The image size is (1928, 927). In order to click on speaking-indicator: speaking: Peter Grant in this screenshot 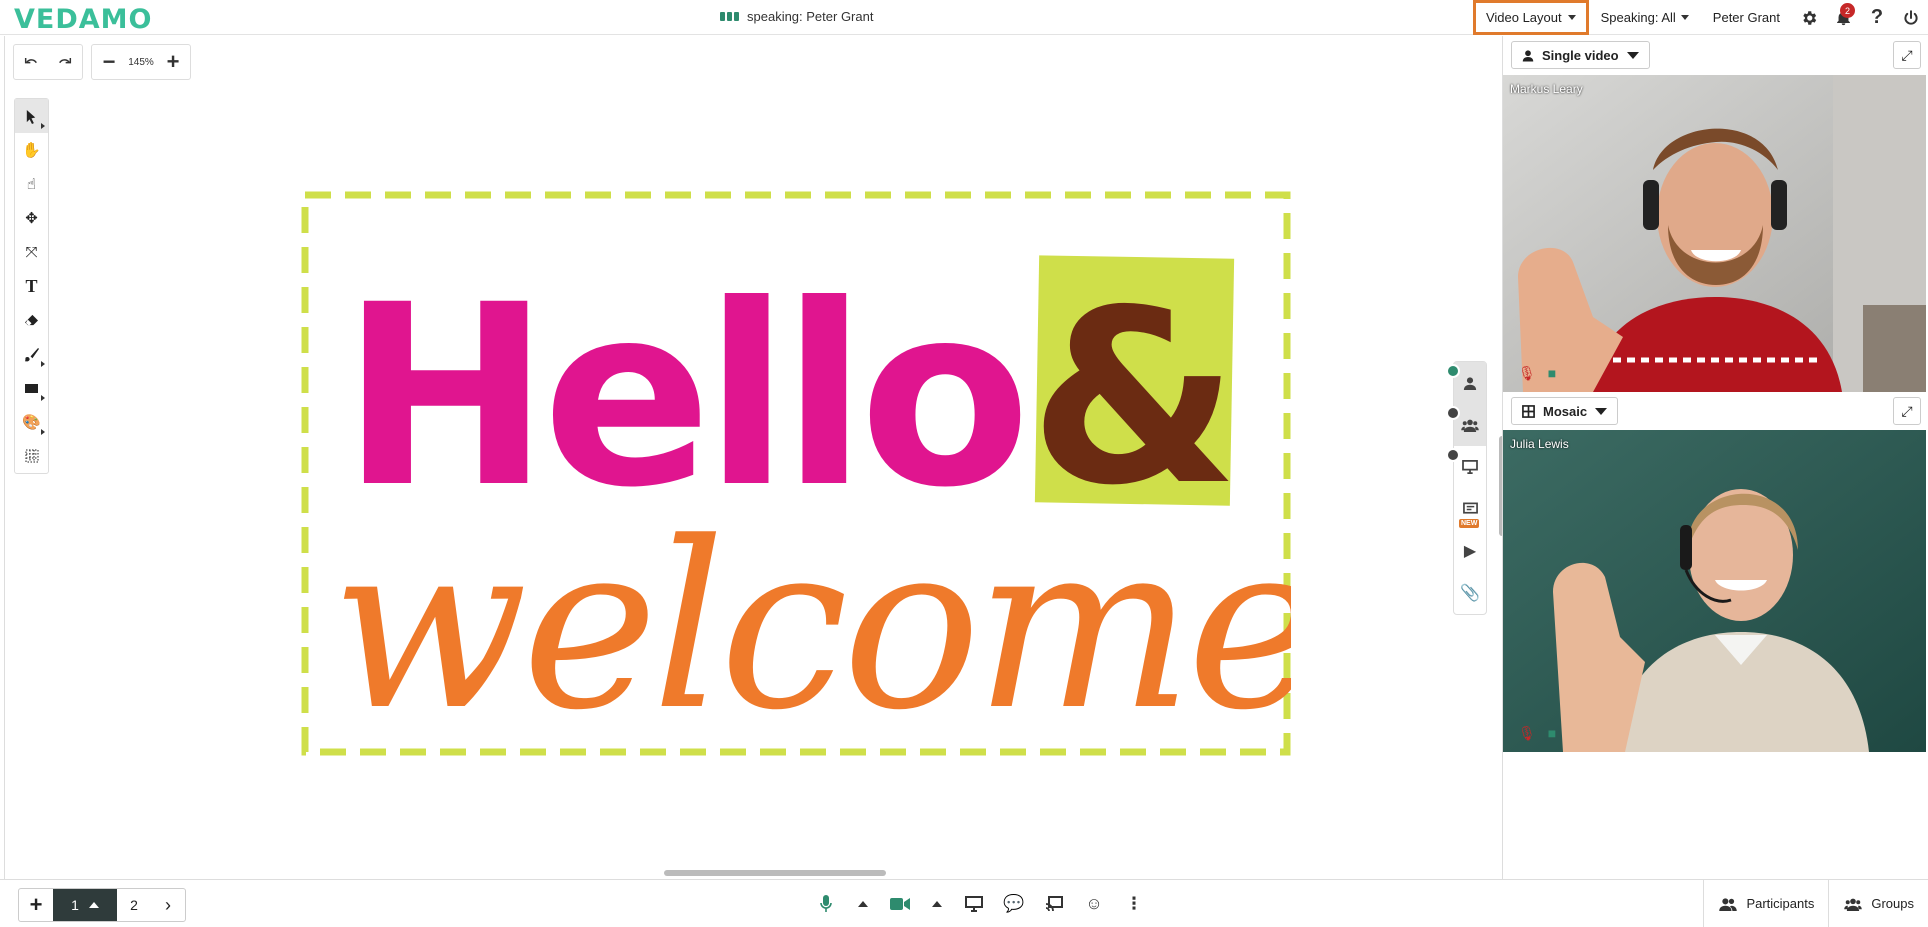, I will do `click(796, 16)`.